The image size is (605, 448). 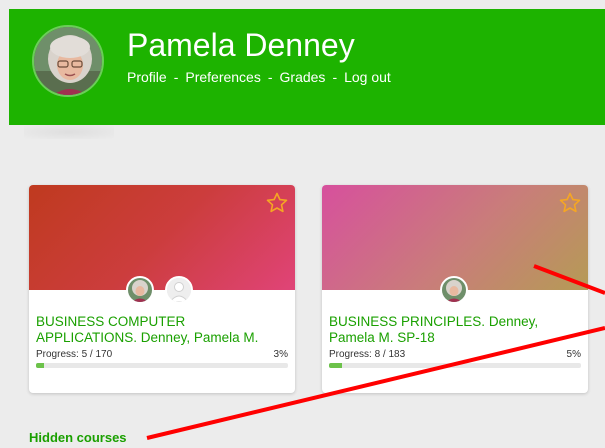 I want to click on profile-photo-icon, so click(x=68, y=61).